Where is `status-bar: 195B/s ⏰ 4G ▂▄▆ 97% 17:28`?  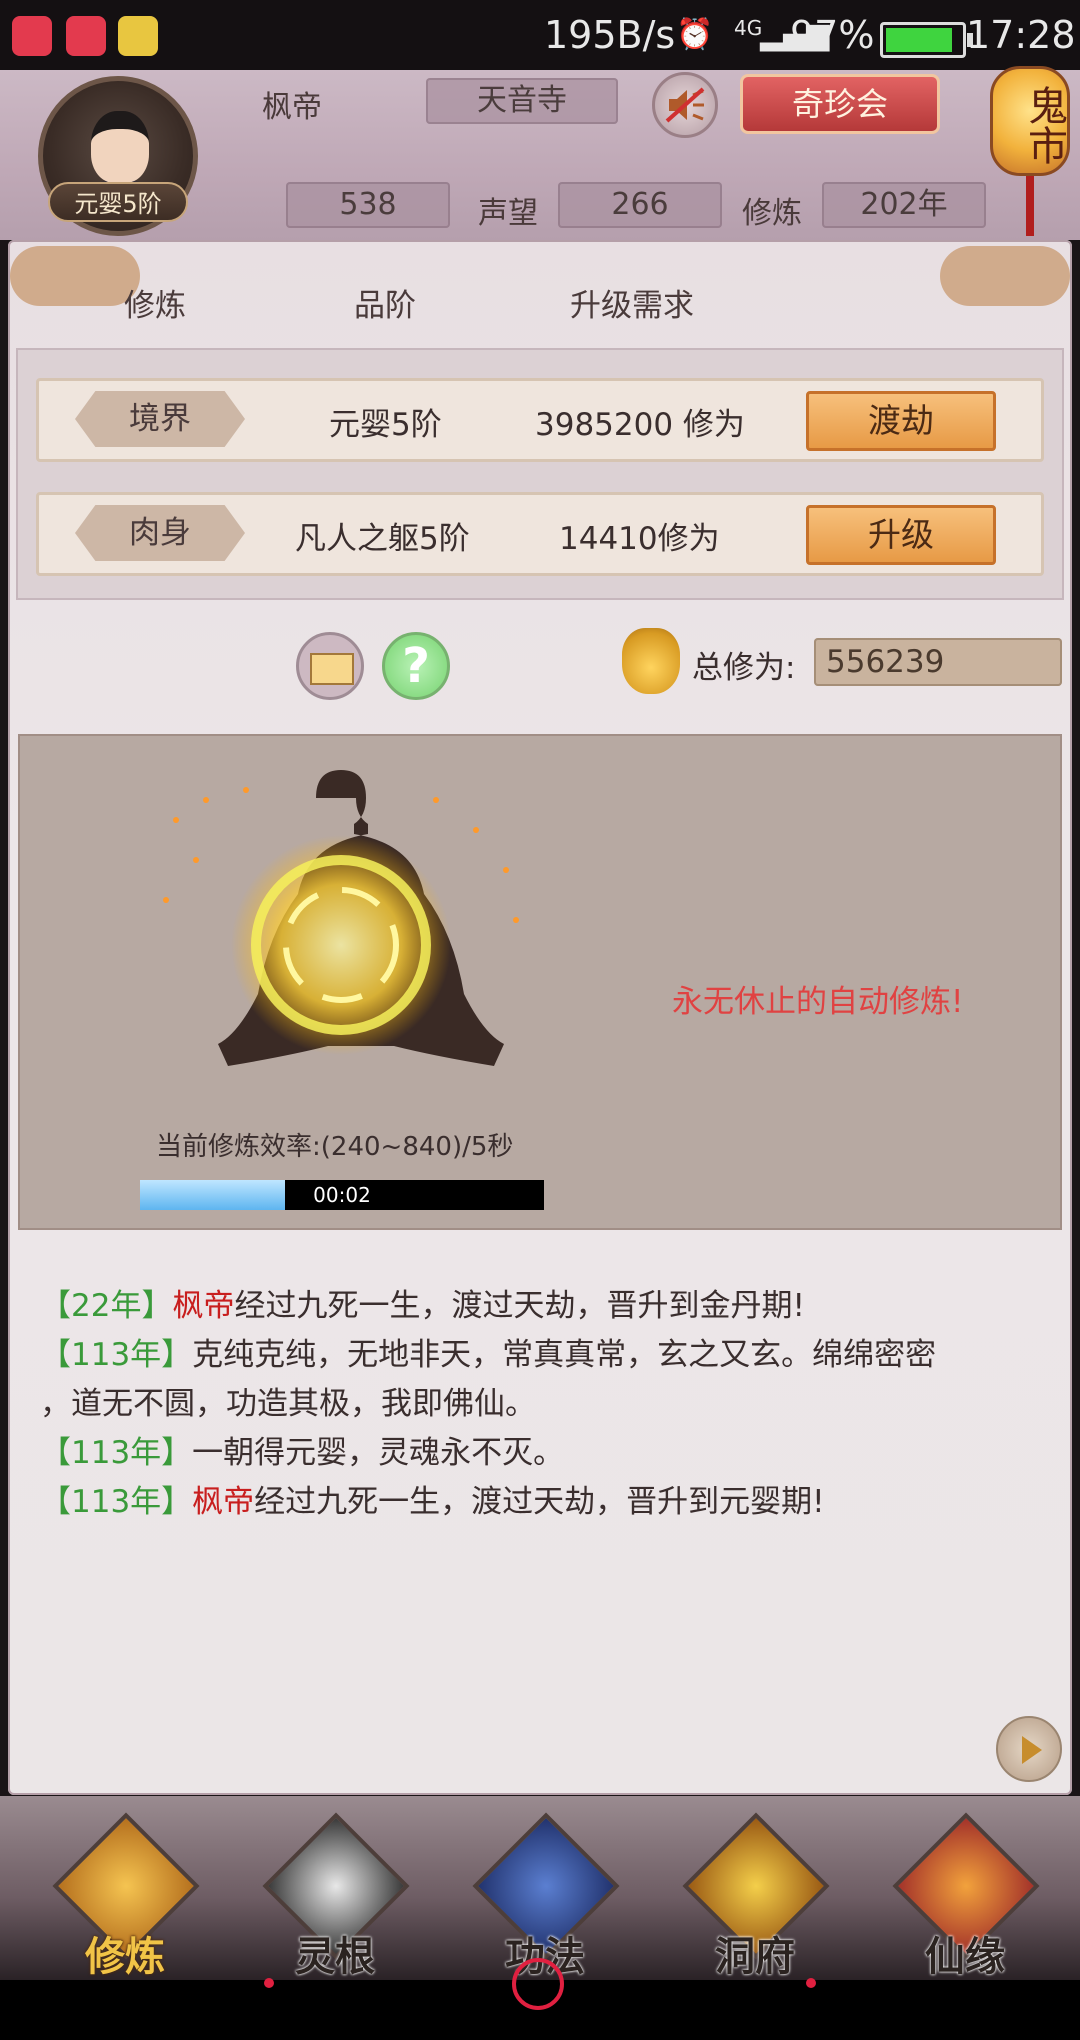
status-bar: 195B/s ⏰ 4G ▂▄▆ 97% 17:28 is located at coordinates (540, 35).